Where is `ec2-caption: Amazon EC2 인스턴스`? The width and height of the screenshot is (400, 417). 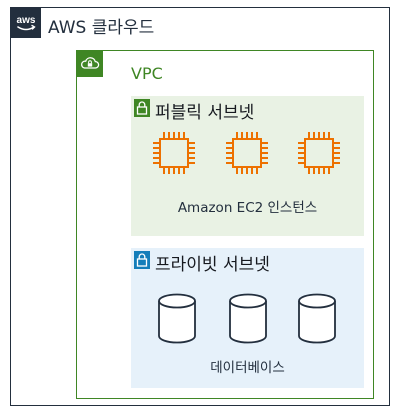 ec2-caption: Amazon EC2 인스턴스 is located at coordinates (247, 208).